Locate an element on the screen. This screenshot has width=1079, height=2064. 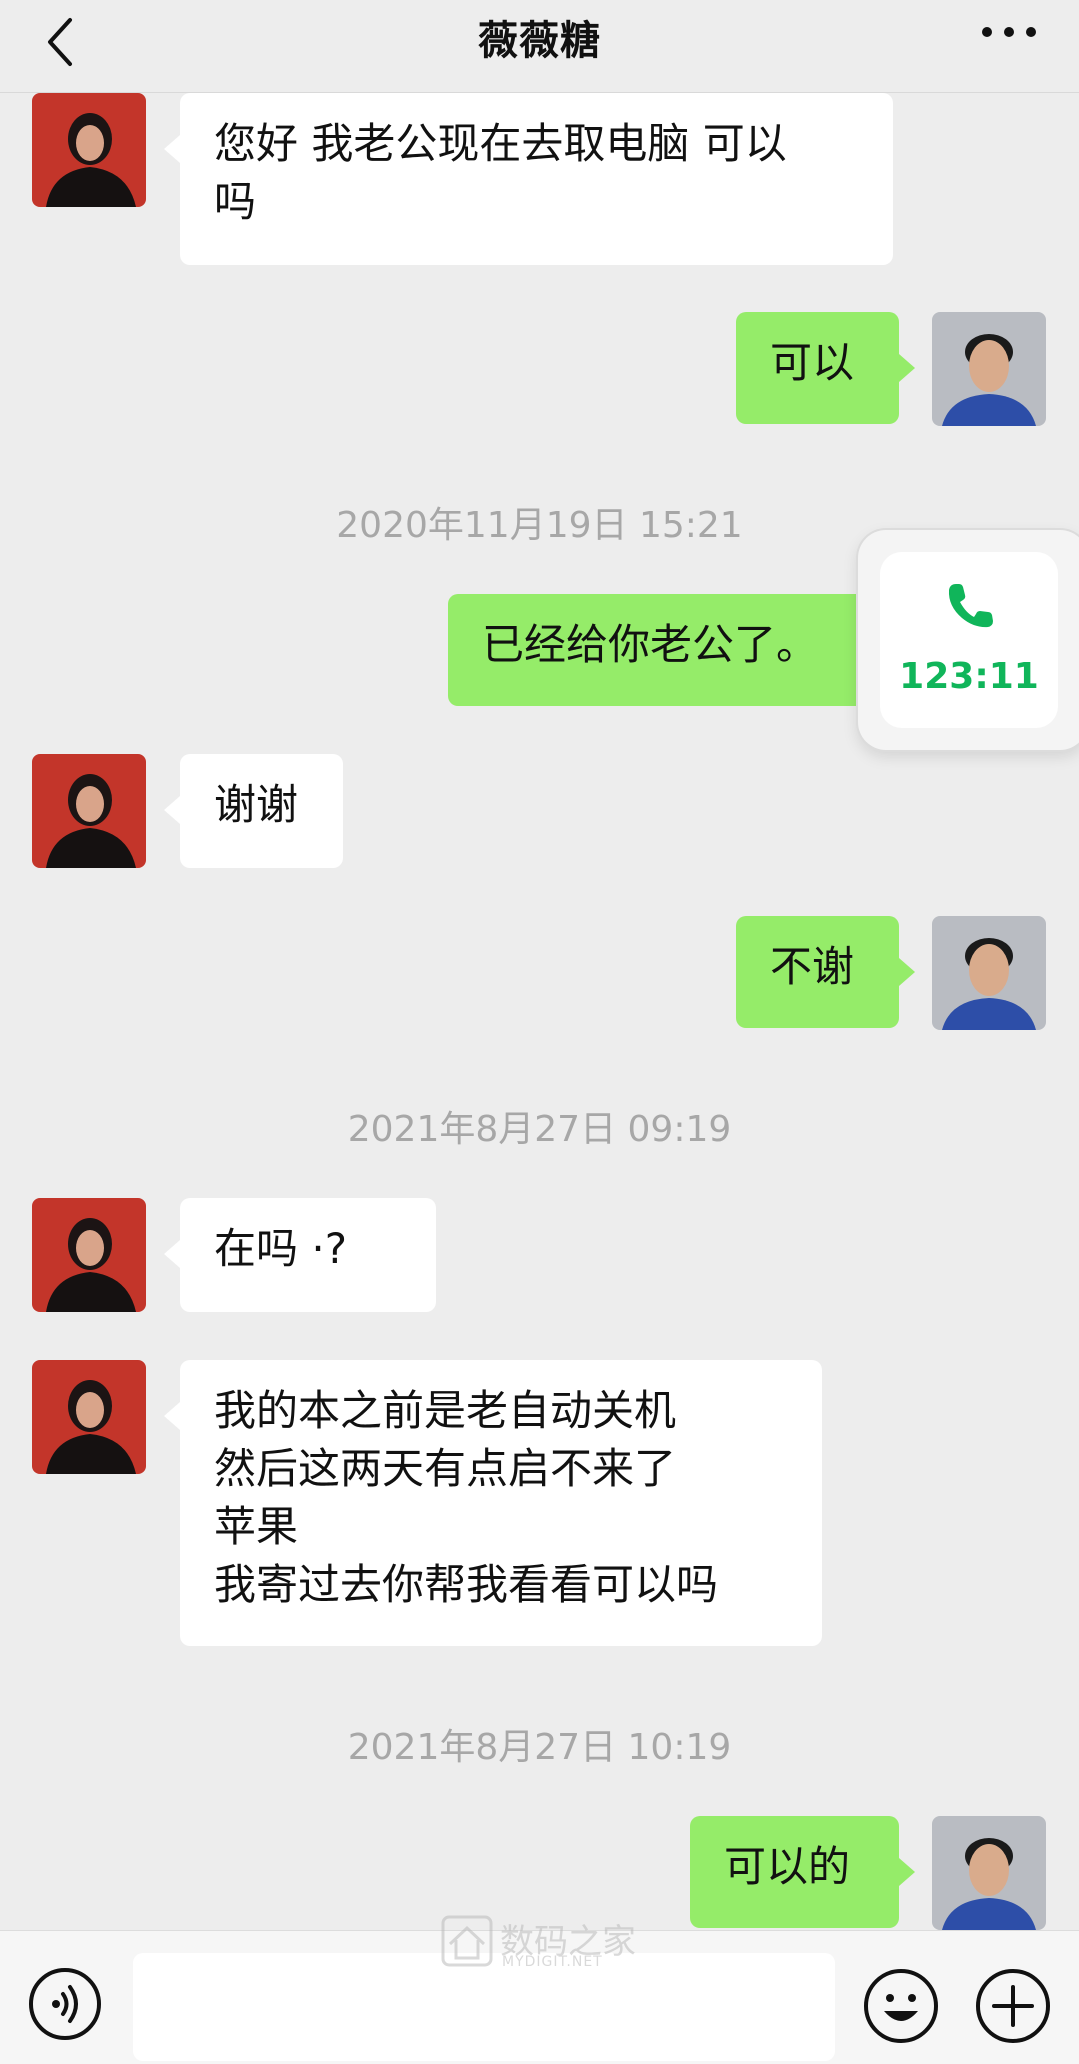
emoji-button is located at coordinates (901, 2006).